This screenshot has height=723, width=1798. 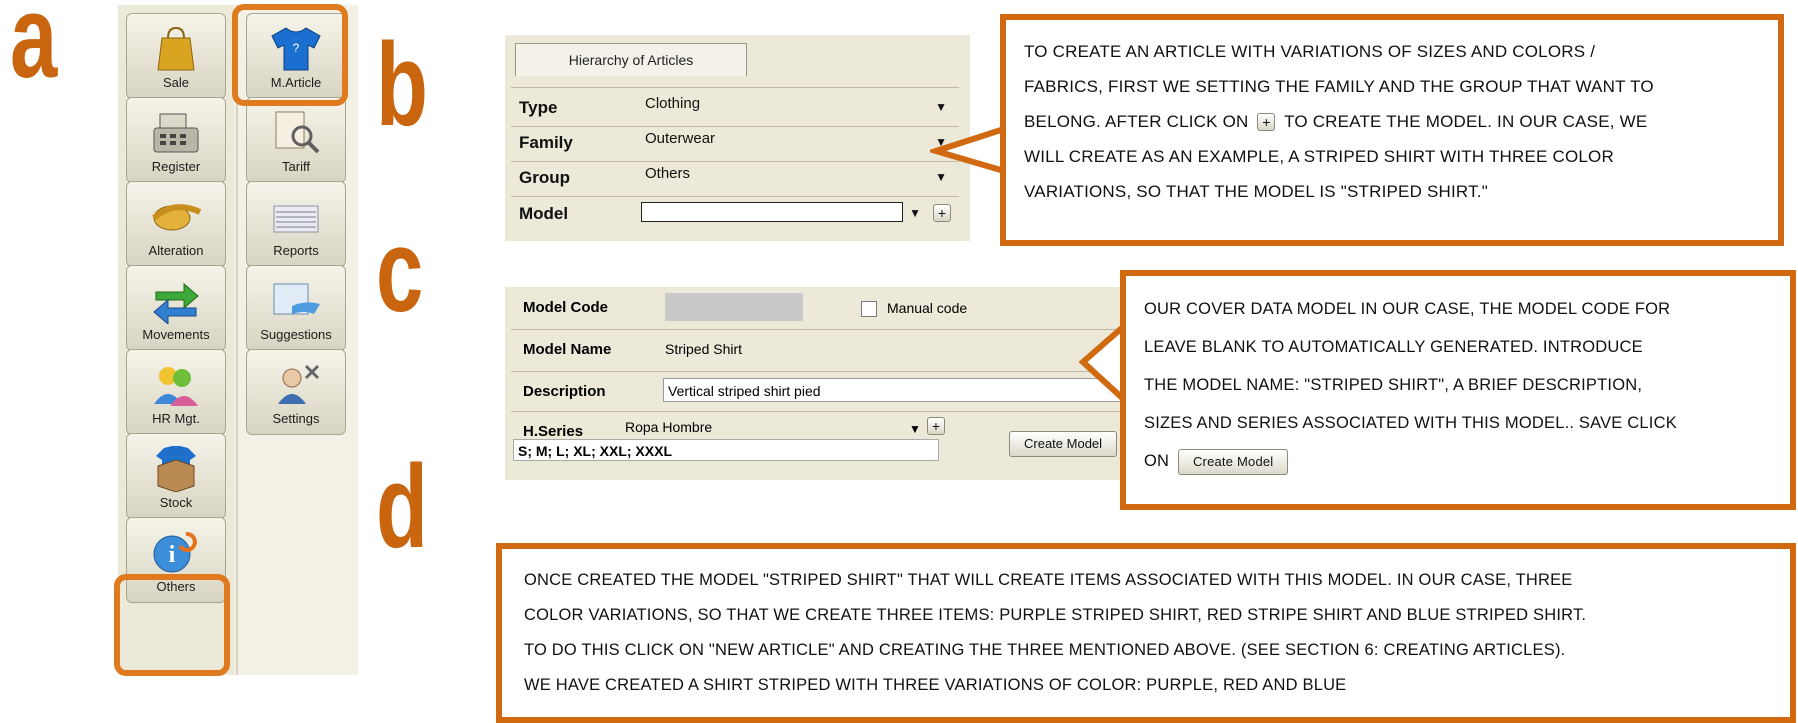 I want to click on model-code-label: Model Code, so click(x=565, y=307).